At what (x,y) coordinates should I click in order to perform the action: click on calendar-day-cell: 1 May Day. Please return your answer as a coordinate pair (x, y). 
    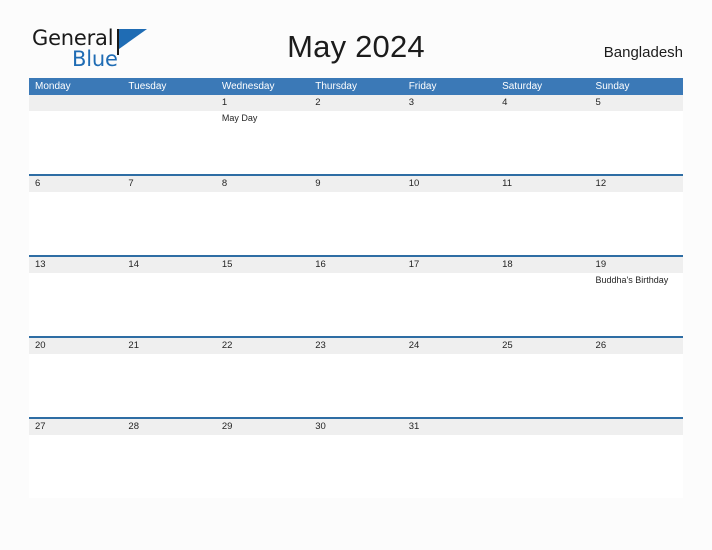
    Looking at the image, I should click on (262, 134).